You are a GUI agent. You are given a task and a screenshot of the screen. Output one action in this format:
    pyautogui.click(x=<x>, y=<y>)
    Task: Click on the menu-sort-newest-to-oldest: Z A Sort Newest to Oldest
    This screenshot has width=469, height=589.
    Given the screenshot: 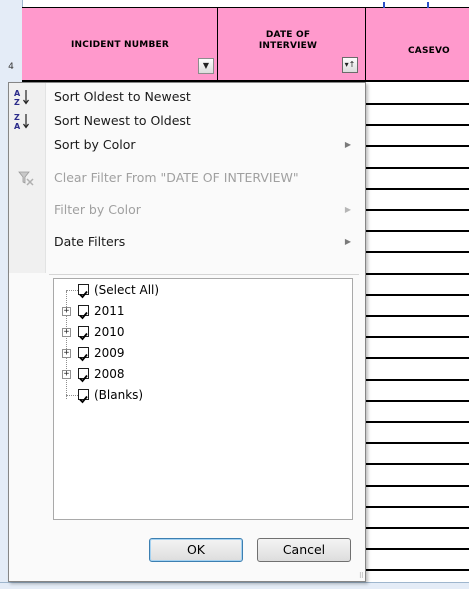 What is the action you would take?
    pyautogui.click(x=187, y=121)
    